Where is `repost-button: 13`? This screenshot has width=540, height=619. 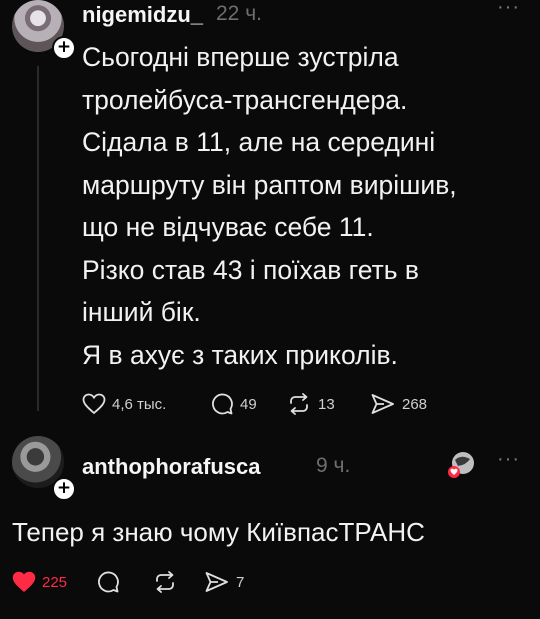
repost-button: 13 is located at coordinates (328, 404).